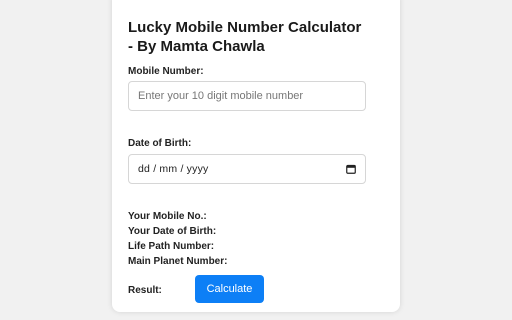  Describe the element at coordinates (172, 231) in the screenshot. I see `your-date-of-birth-label: Your Date of Birth:` at that location.